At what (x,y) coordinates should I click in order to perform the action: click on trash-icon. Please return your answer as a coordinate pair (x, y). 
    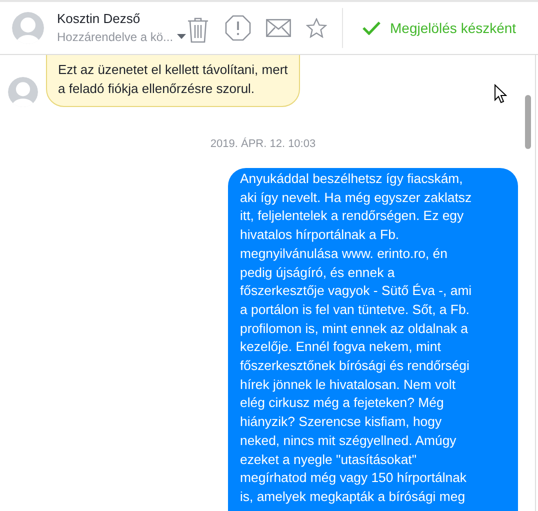
    Looking at the image, I should click on (198, 30).